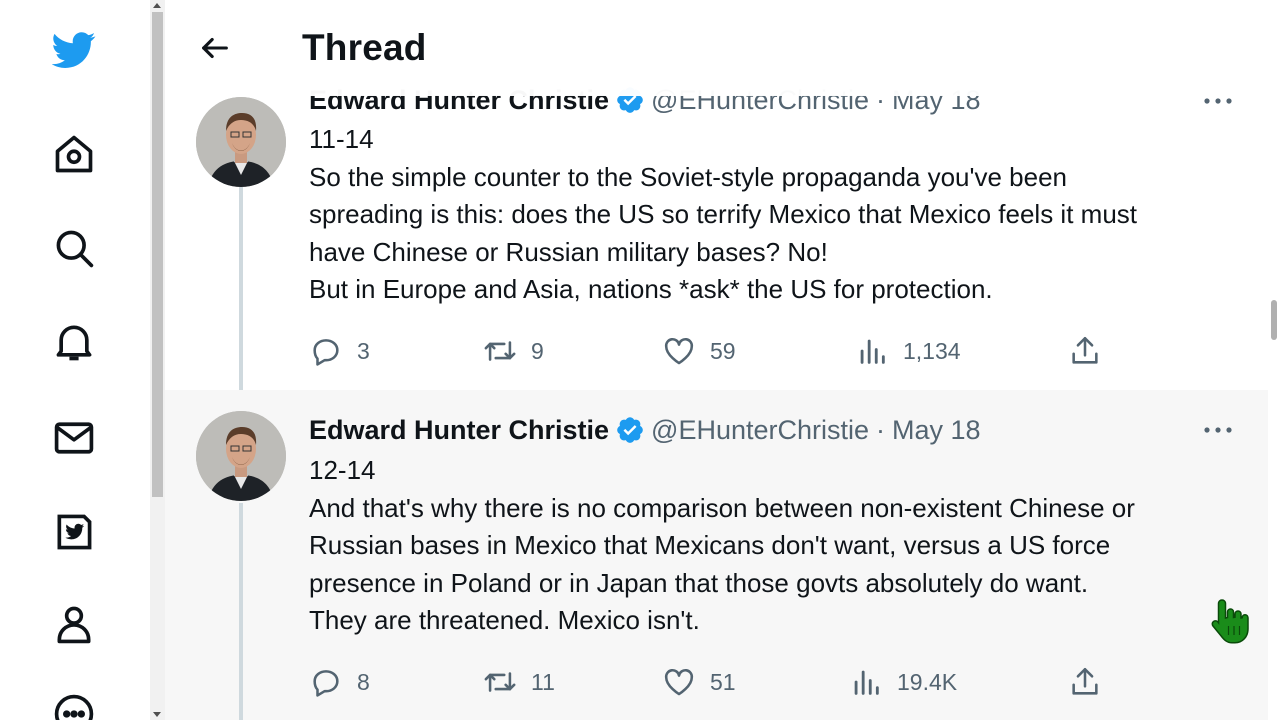 The height and width of the screenshot is (720, 1280). I want to click on twitter-blue-icon, so click(74, 532).